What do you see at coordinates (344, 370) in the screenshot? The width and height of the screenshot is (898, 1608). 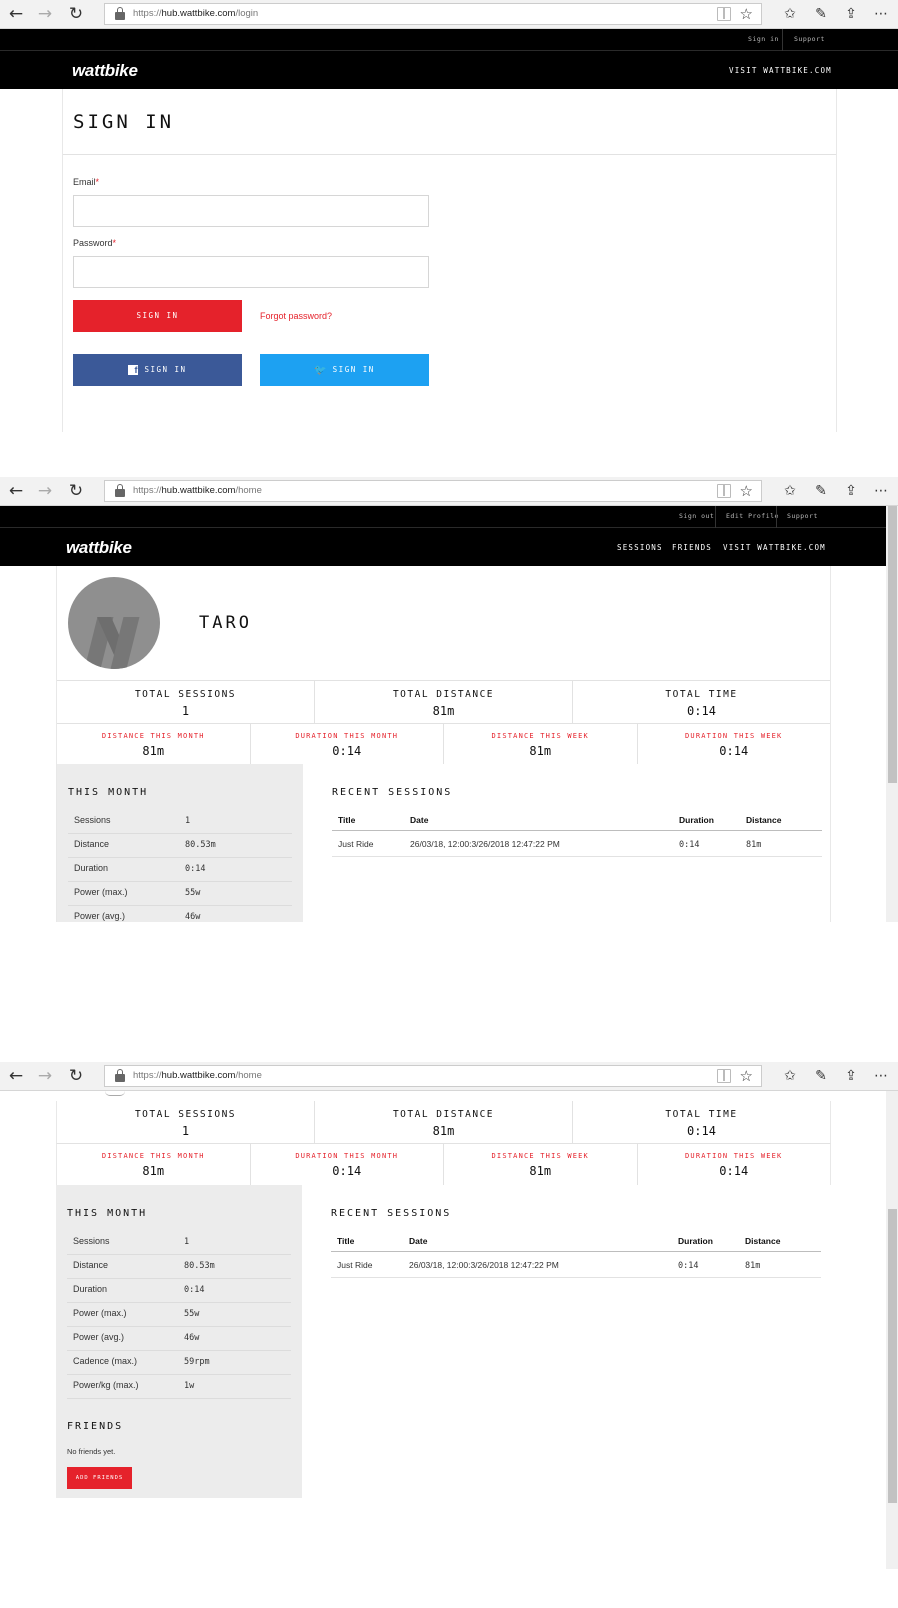 I see `twitter-sign-in-button: 🐦 SIGN IN` at bounding box center [344, 370].